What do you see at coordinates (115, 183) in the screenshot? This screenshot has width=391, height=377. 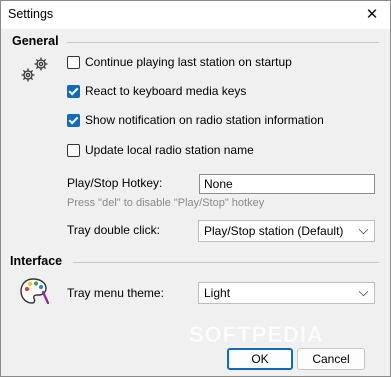 I see `hotkey-label: Play/Stop Hotkey:` at bounding box center [115, 183].